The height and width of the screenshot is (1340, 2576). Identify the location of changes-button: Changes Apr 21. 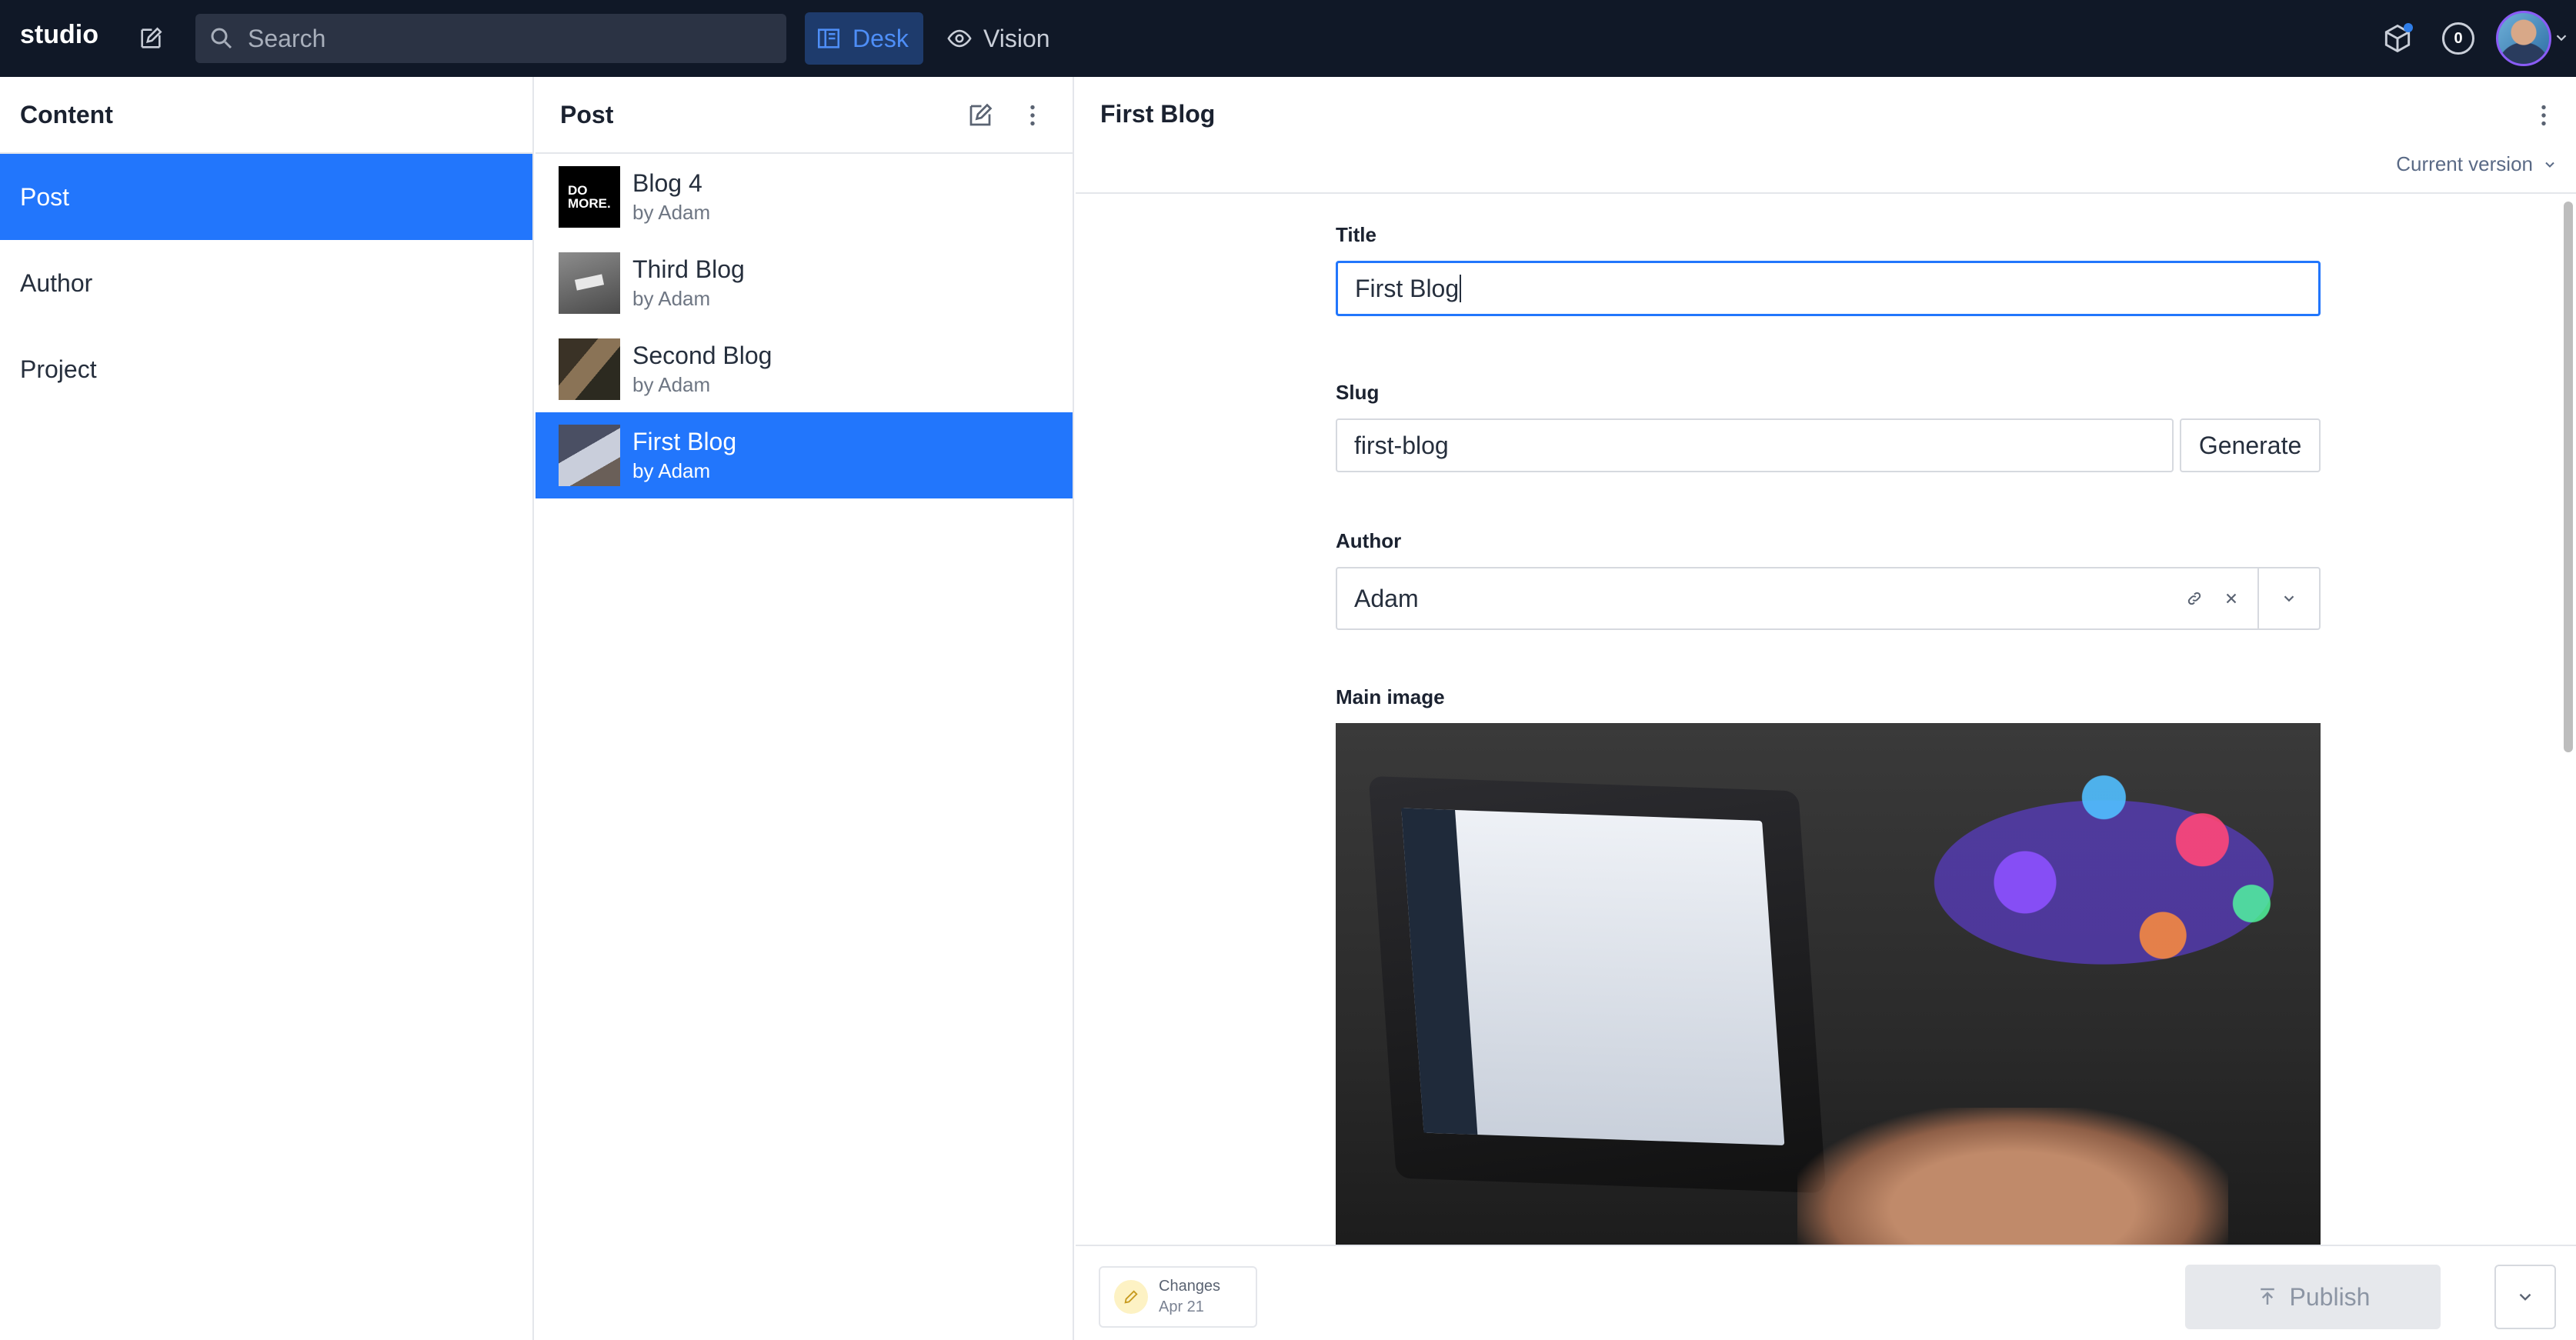
(1178, 1297).